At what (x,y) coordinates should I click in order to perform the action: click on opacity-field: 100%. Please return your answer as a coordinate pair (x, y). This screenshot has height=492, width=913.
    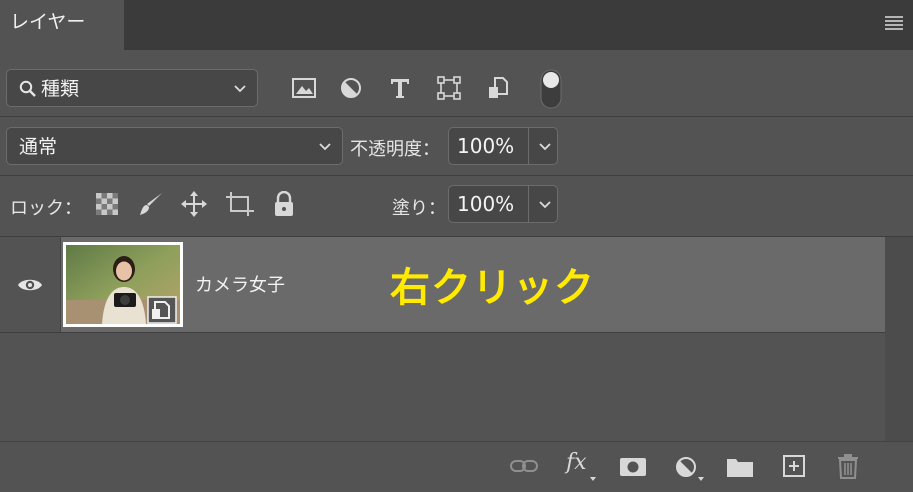
    Looking at the image, I should click on (503, 146).